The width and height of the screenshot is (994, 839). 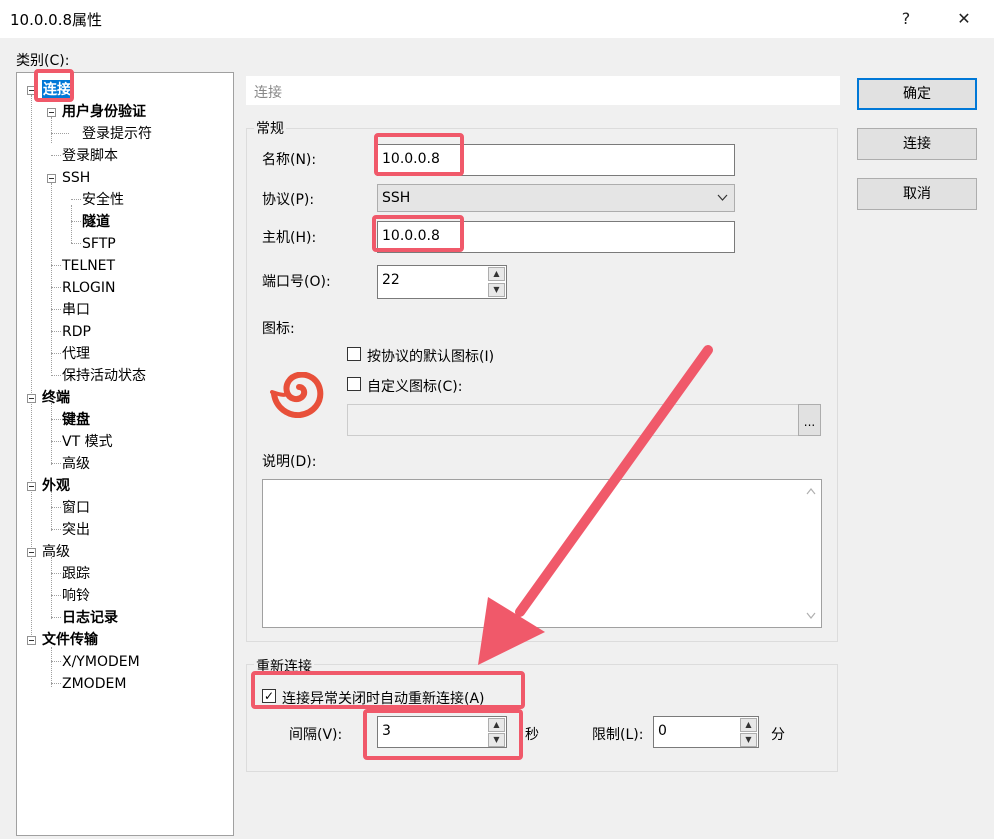 I want to click on tree-item-file-transfer: 文件传输, so click(x=70, y=640).